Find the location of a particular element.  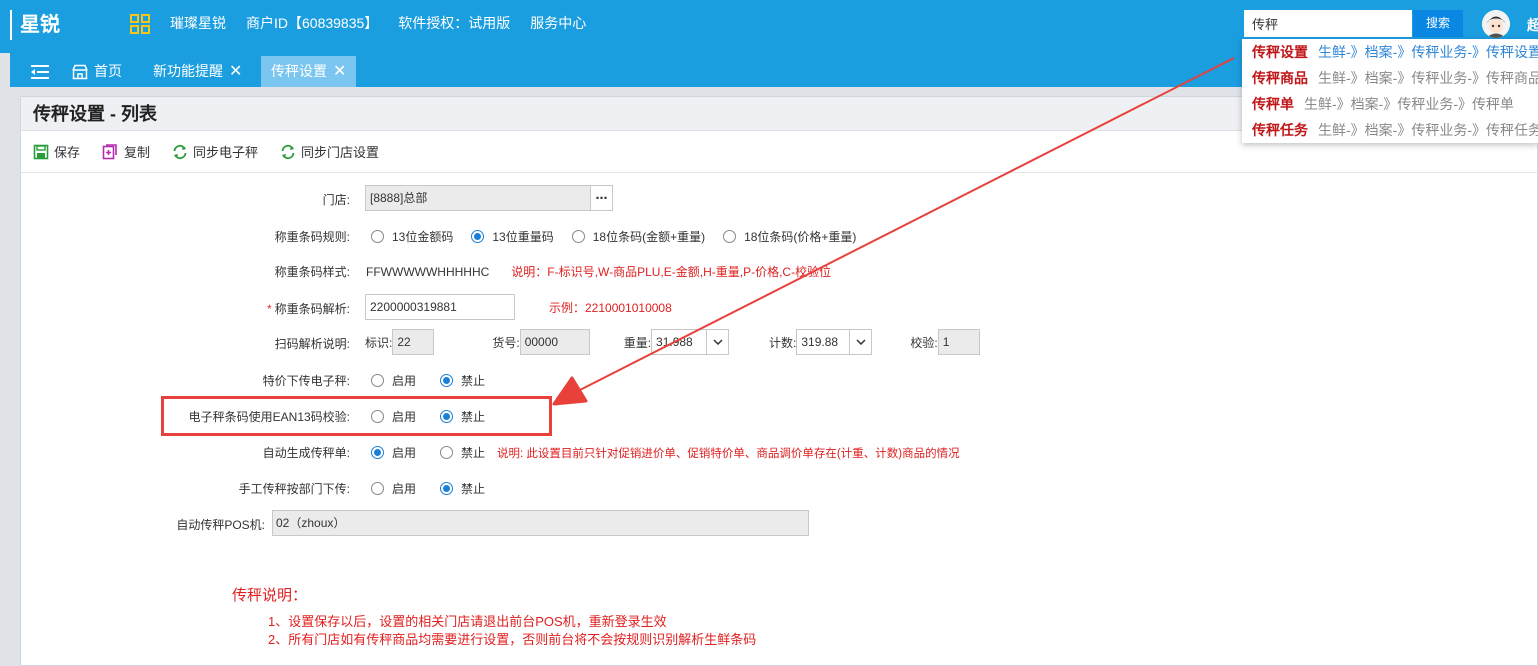

tab-home: 首页 is located at coordinates (97, 71).